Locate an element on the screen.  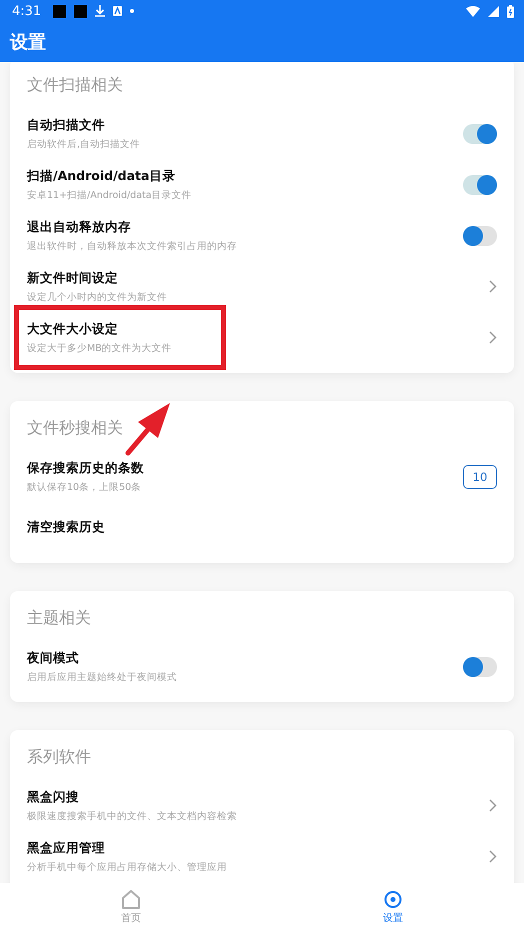
nav-tab: 设置 is located at coordinates (393, 907).